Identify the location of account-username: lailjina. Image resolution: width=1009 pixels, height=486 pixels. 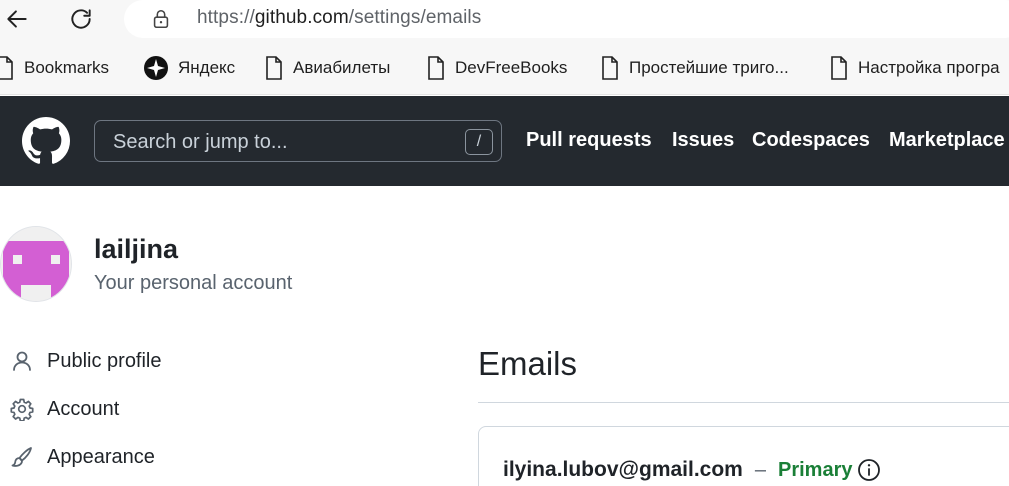
(136, 249).